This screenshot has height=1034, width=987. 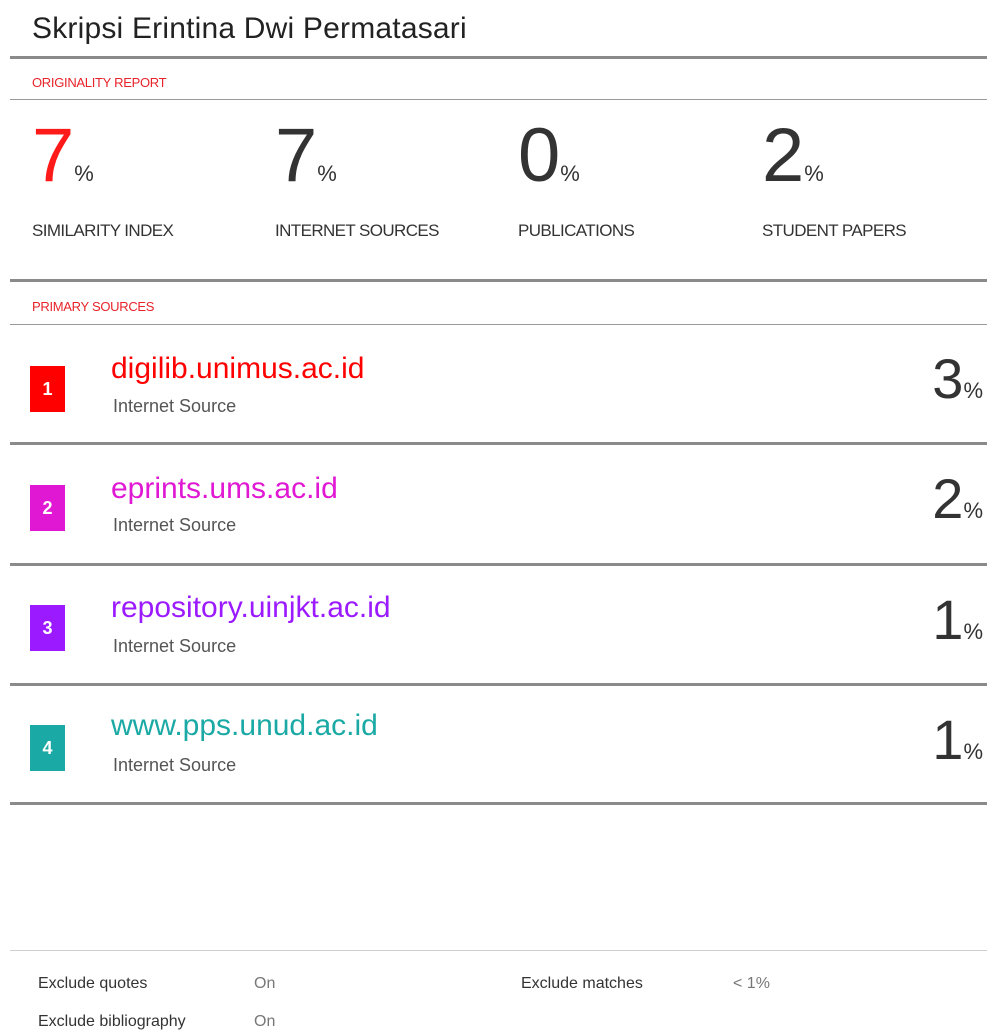 I want to click on title-divider, so click(x=498, y=57).